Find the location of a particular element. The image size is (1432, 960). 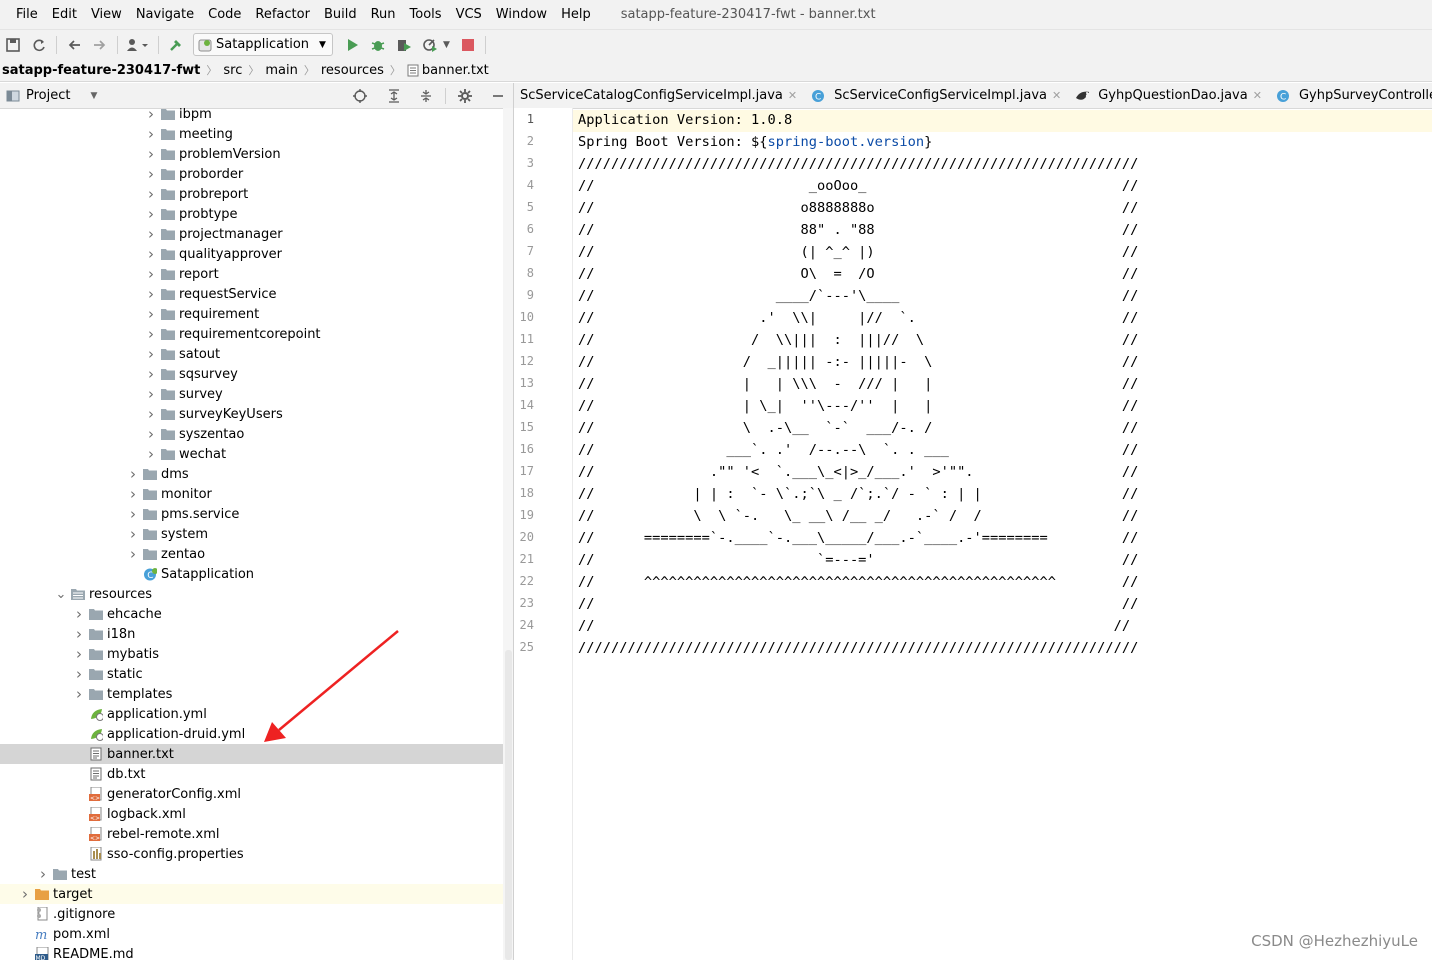

tree-item-application-yml: application.yml is located at coordinates (251, 714).